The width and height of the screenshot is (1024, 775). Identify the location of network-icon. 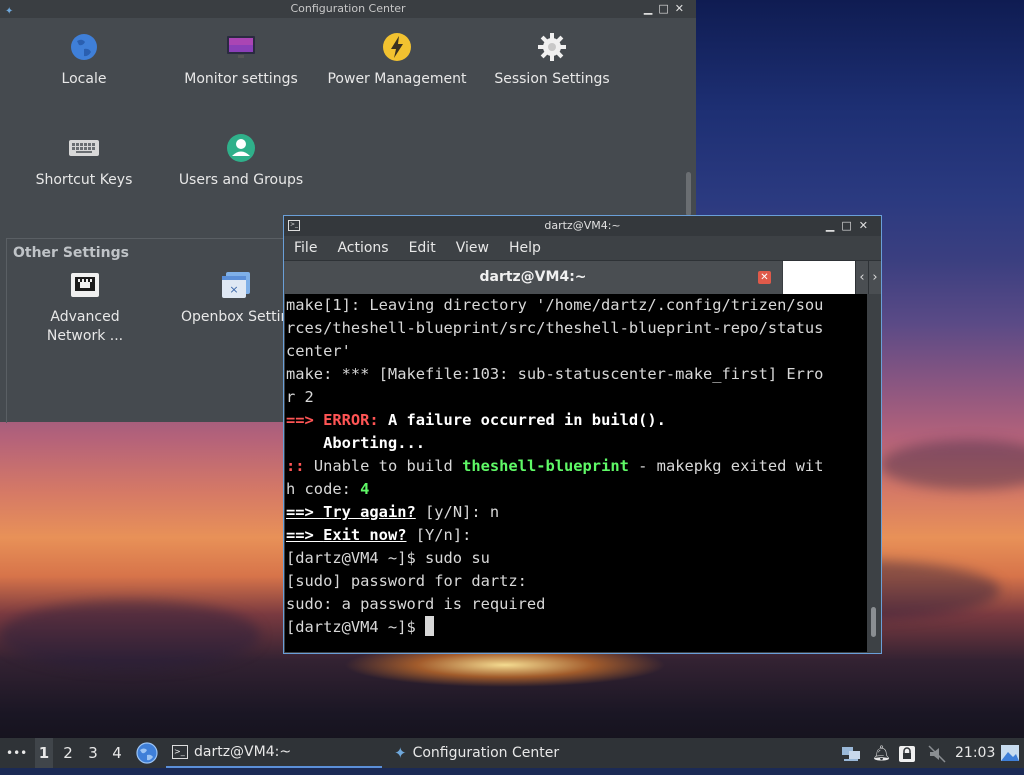
(85, 285).